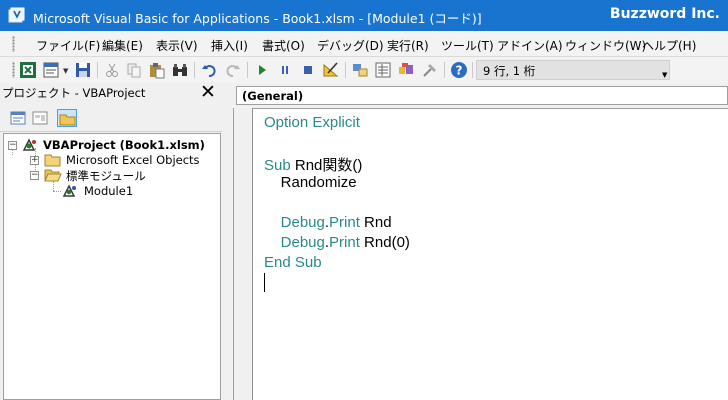 This screenshot has width=728, height=400. What do you see at coordinates (122, 45) in the screenshot?
I see `menu-edit: 編集(E)` at bounding box center [122, 45].